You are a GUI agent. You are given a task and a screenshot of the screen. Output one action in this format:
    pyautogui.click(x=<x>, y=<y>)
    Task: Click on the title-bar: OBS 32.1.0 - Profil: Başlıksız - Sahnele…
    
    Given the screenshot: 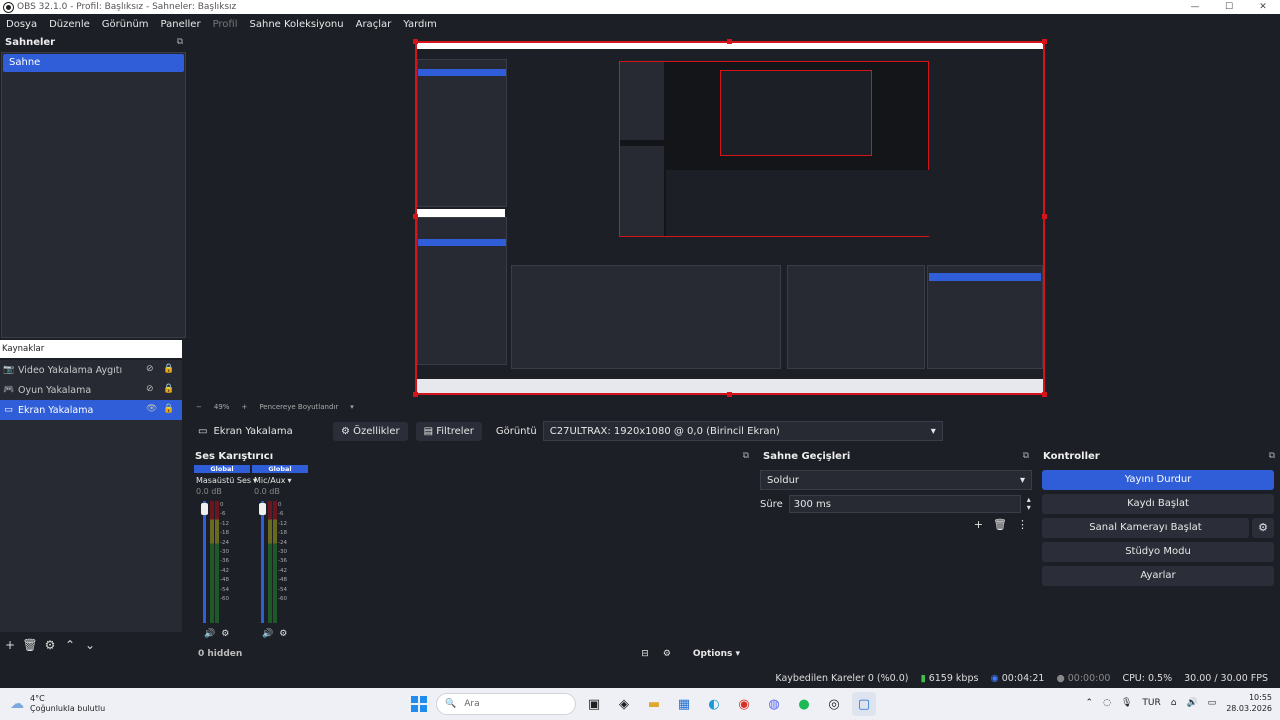 What is the action you would take?
    pyautogui.click(x=640, y=7)
    